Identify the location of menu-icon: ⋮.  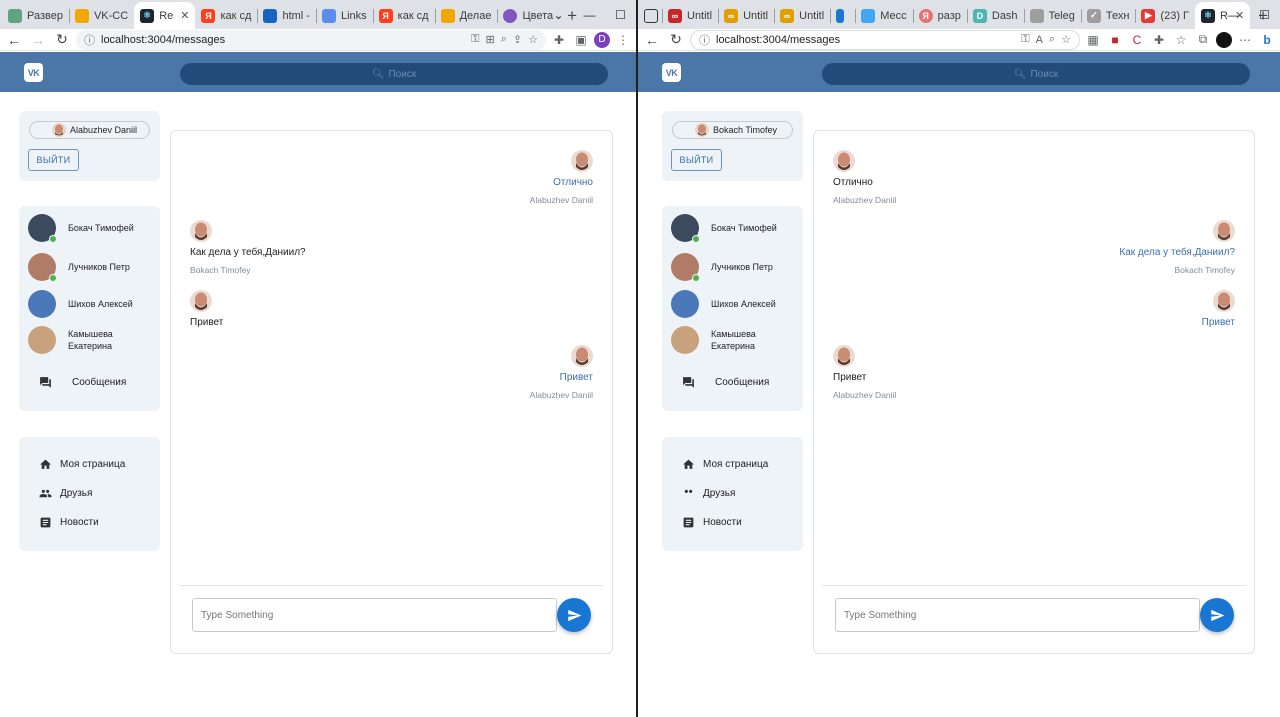
(623, 40).